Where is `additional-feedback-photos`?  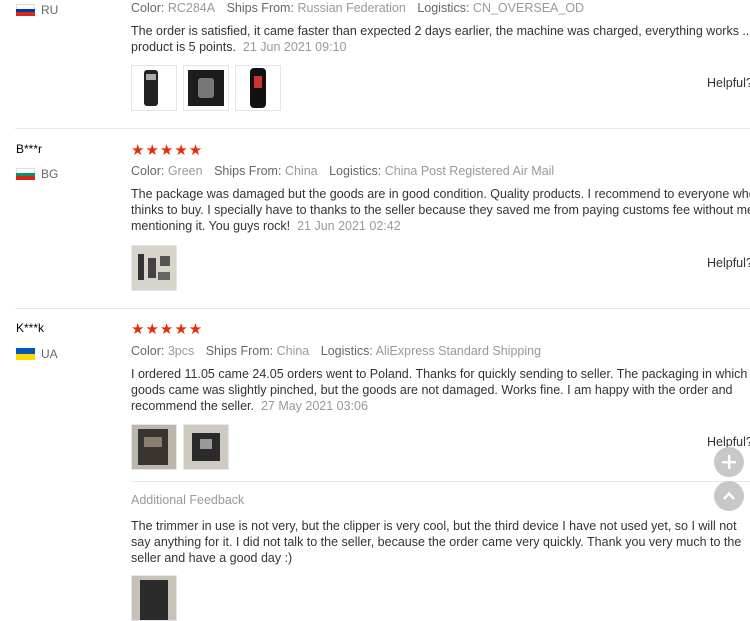 additional-feedback-photos is located at coordinates (154, 598).